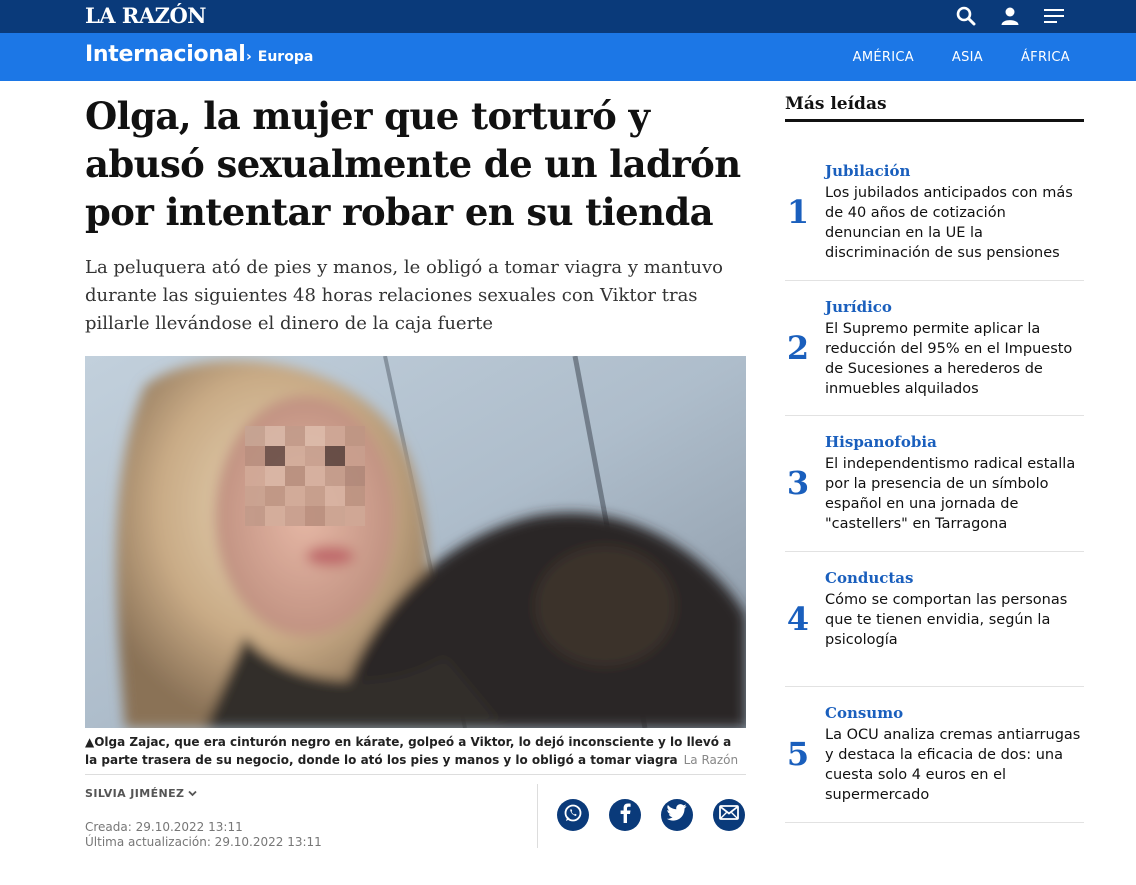 Image resolution: width=1136 pixels, height=885 pixels. What do you see at coordinates (966, 16) in the screenshot?
I see `search-icon` at bounding box center [966, 16].